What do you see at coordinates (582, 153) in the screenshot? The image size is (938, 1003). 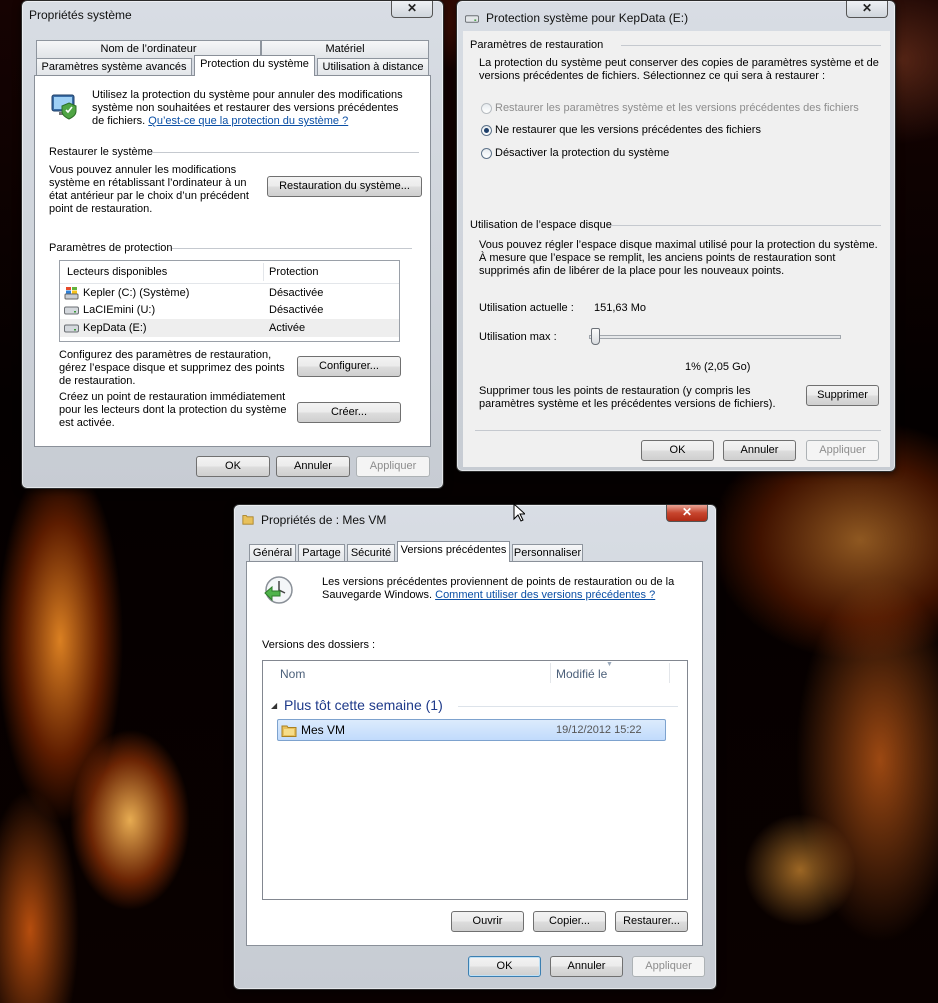 I see `disable-protection-label: Désactiver la protection du système` at bounding box center [582, 153].